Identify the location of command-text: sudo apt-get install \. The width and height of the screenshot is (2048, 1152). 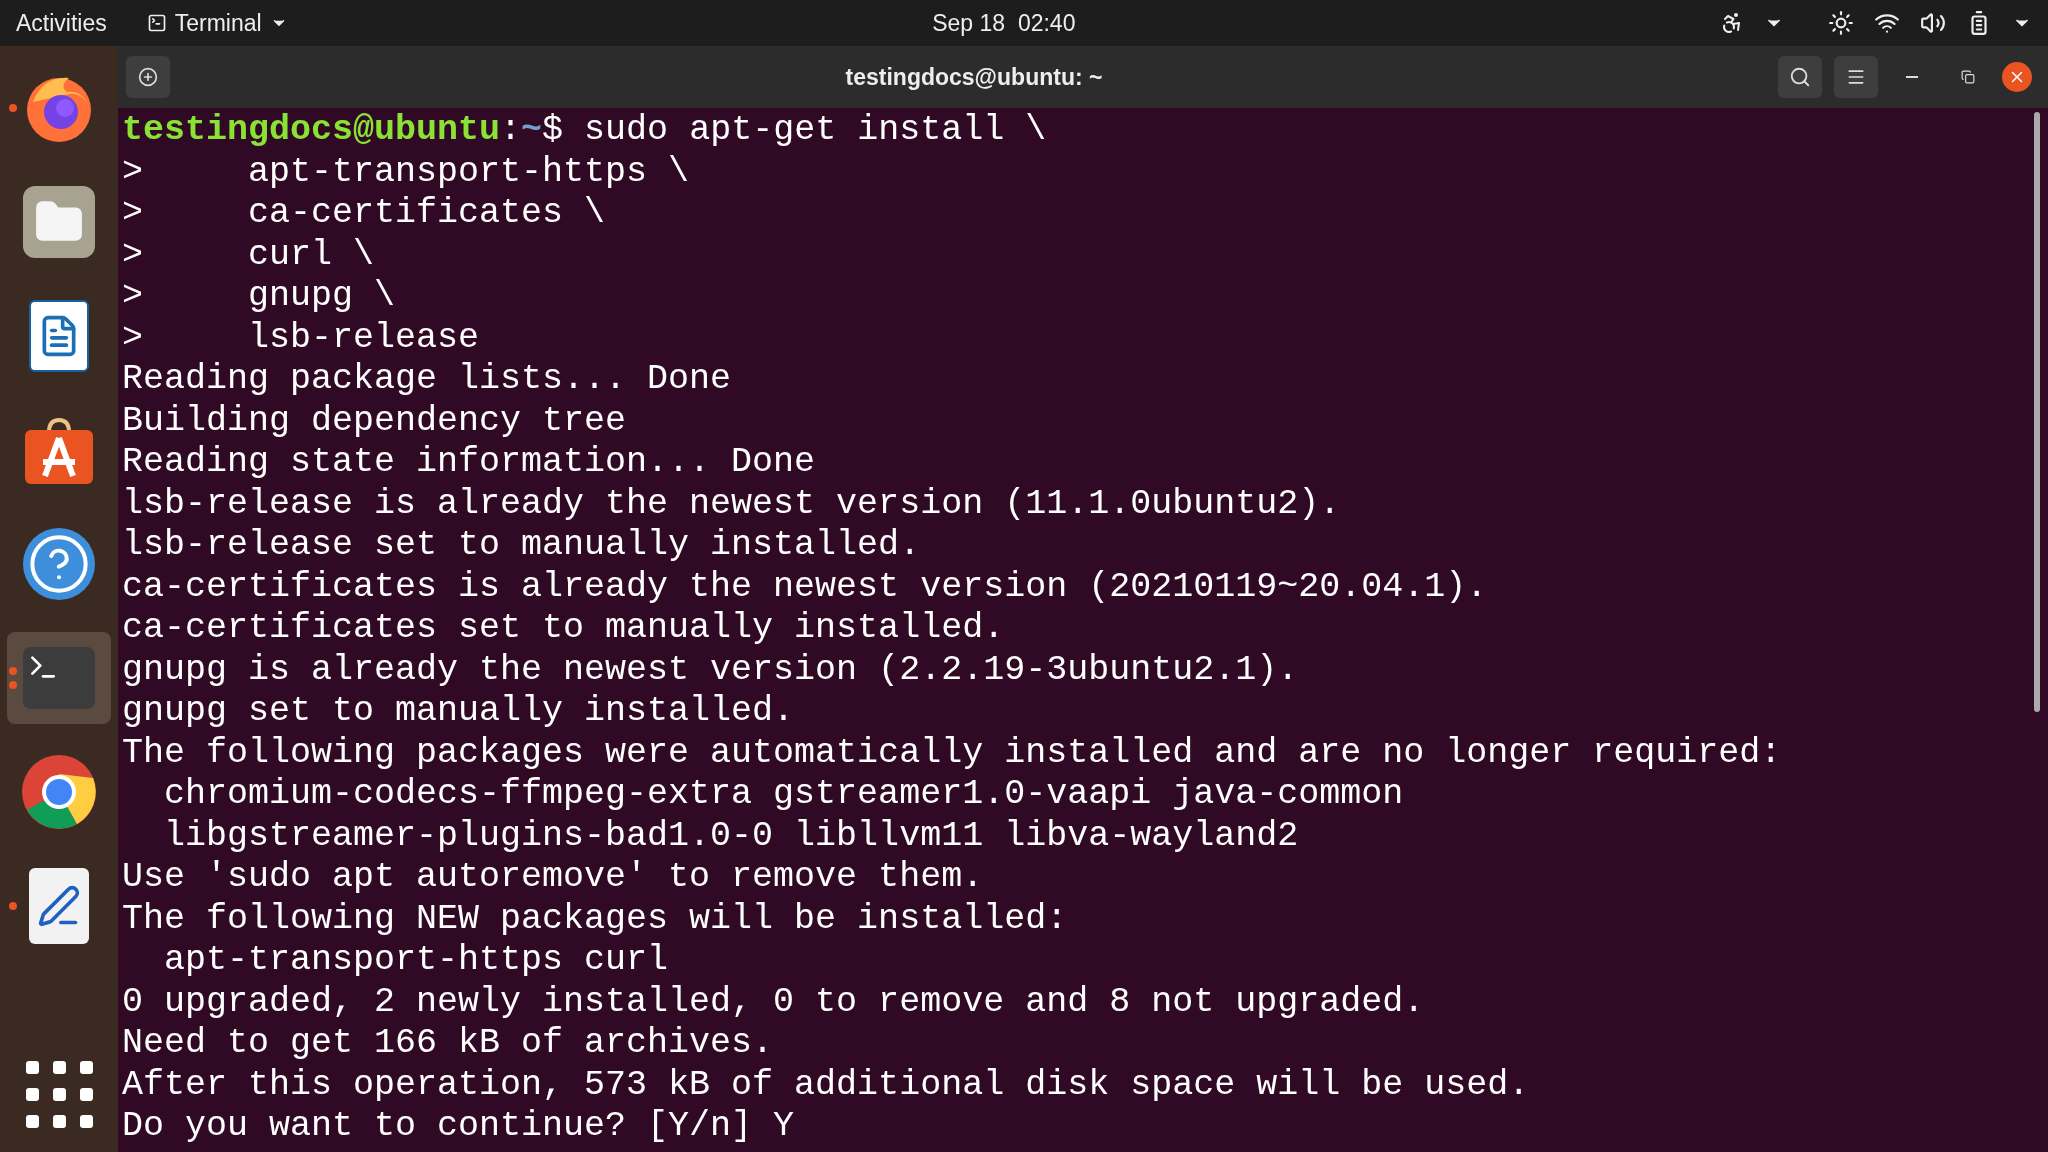
(815, 131).